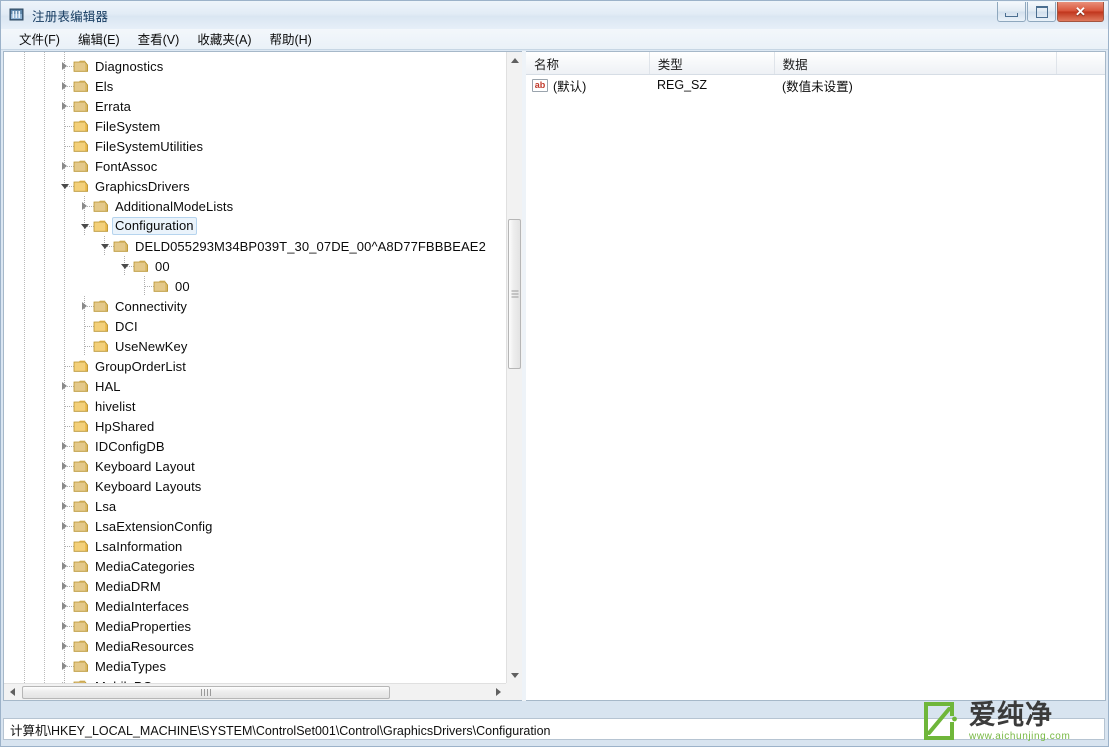 Image resolution: width=1109 pixels, height=747 pixels. Describe the element at coordinates (255, 606) in the screenshot. I see `tree-item-mediainterfaces: MediaInterfaces` at that location.